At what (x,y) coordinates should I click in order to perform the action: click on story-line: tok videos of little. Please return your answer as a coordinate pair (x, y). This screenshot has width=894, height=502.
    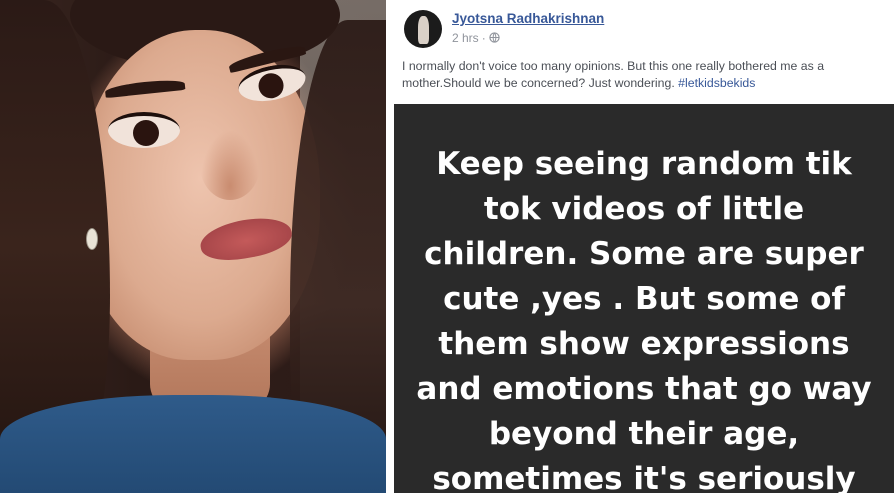
    Looking at the image, I should click on (644, 209).